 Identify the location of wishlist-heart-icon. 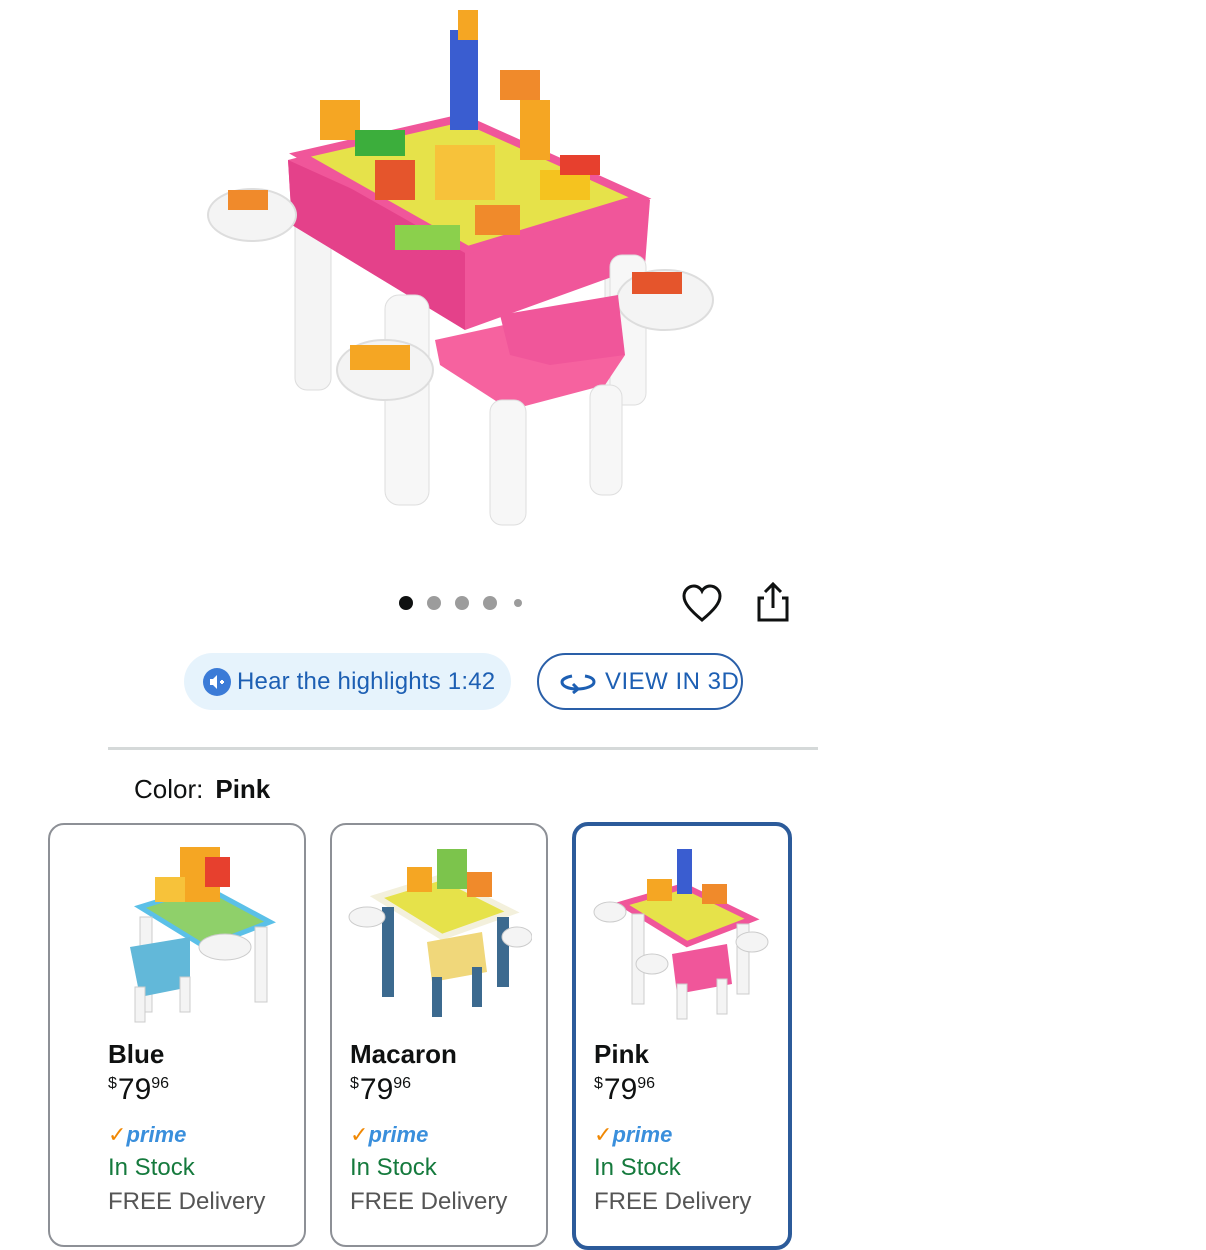
(702, 604).